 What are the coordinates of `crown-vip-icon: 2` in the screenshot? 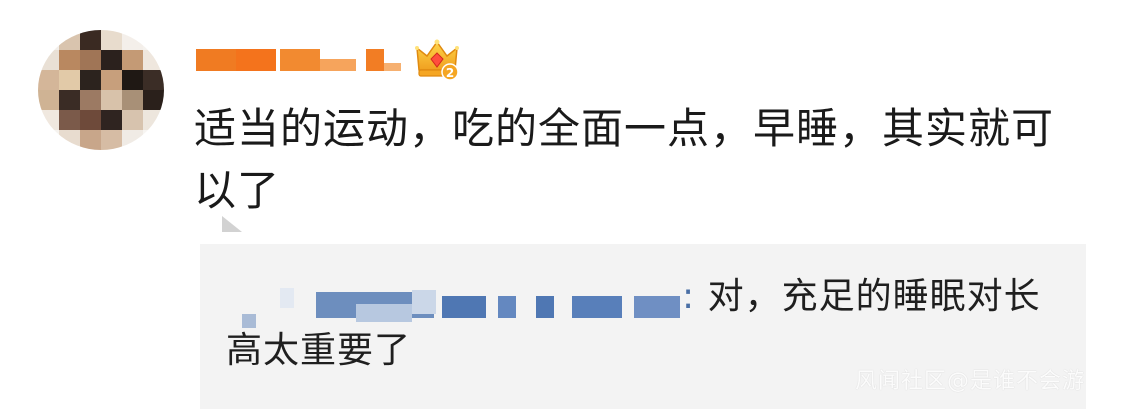 It's located at (437, 59).